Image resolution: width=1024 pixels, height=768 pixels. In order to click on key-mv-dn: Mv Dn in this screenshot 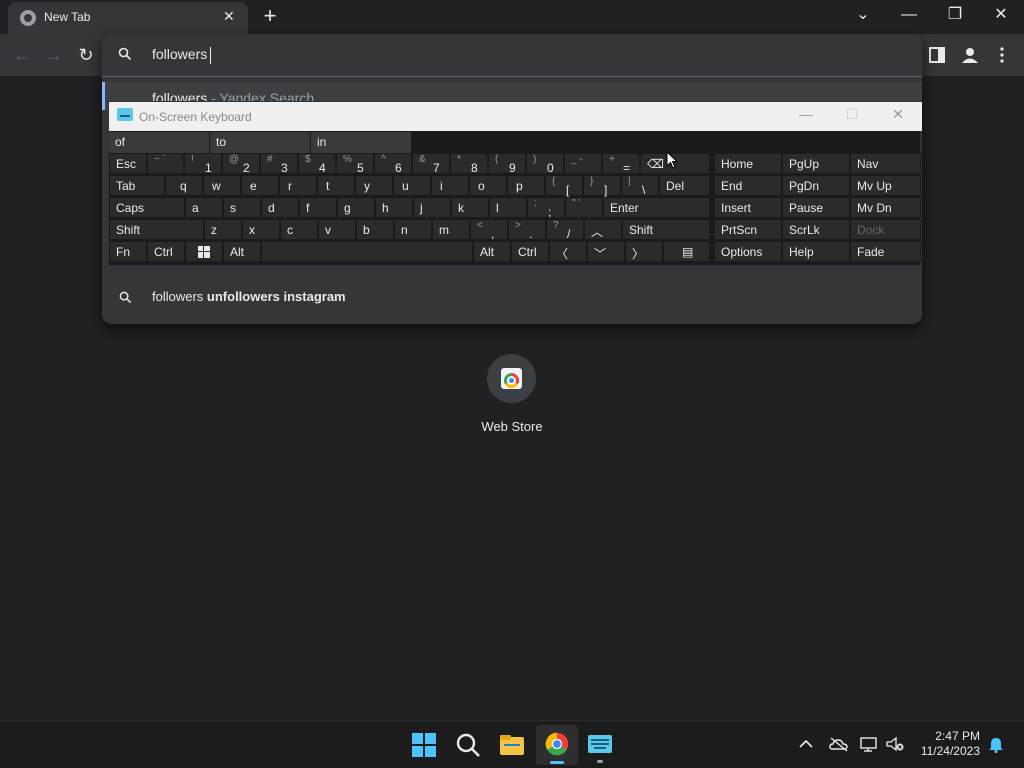, I will do `click(885, 207)`.